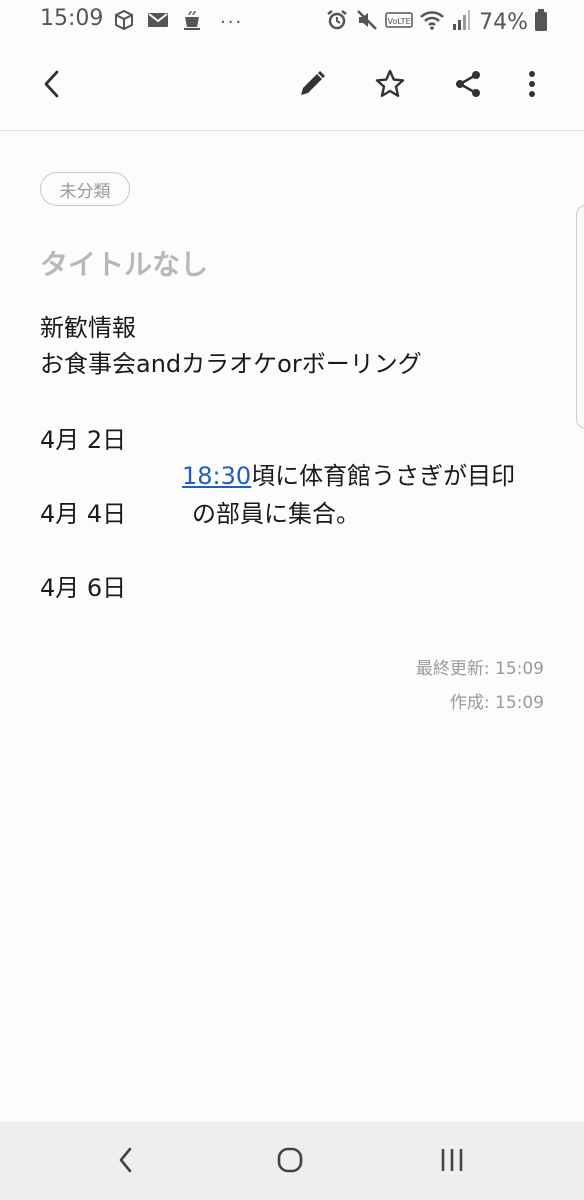 Image resolution: width=584 pixels, height=1200 pixels. What do you see at coordinates (432, 22) in the screenshot?
I see `wifi-icon` at bounding box center [432, 22].